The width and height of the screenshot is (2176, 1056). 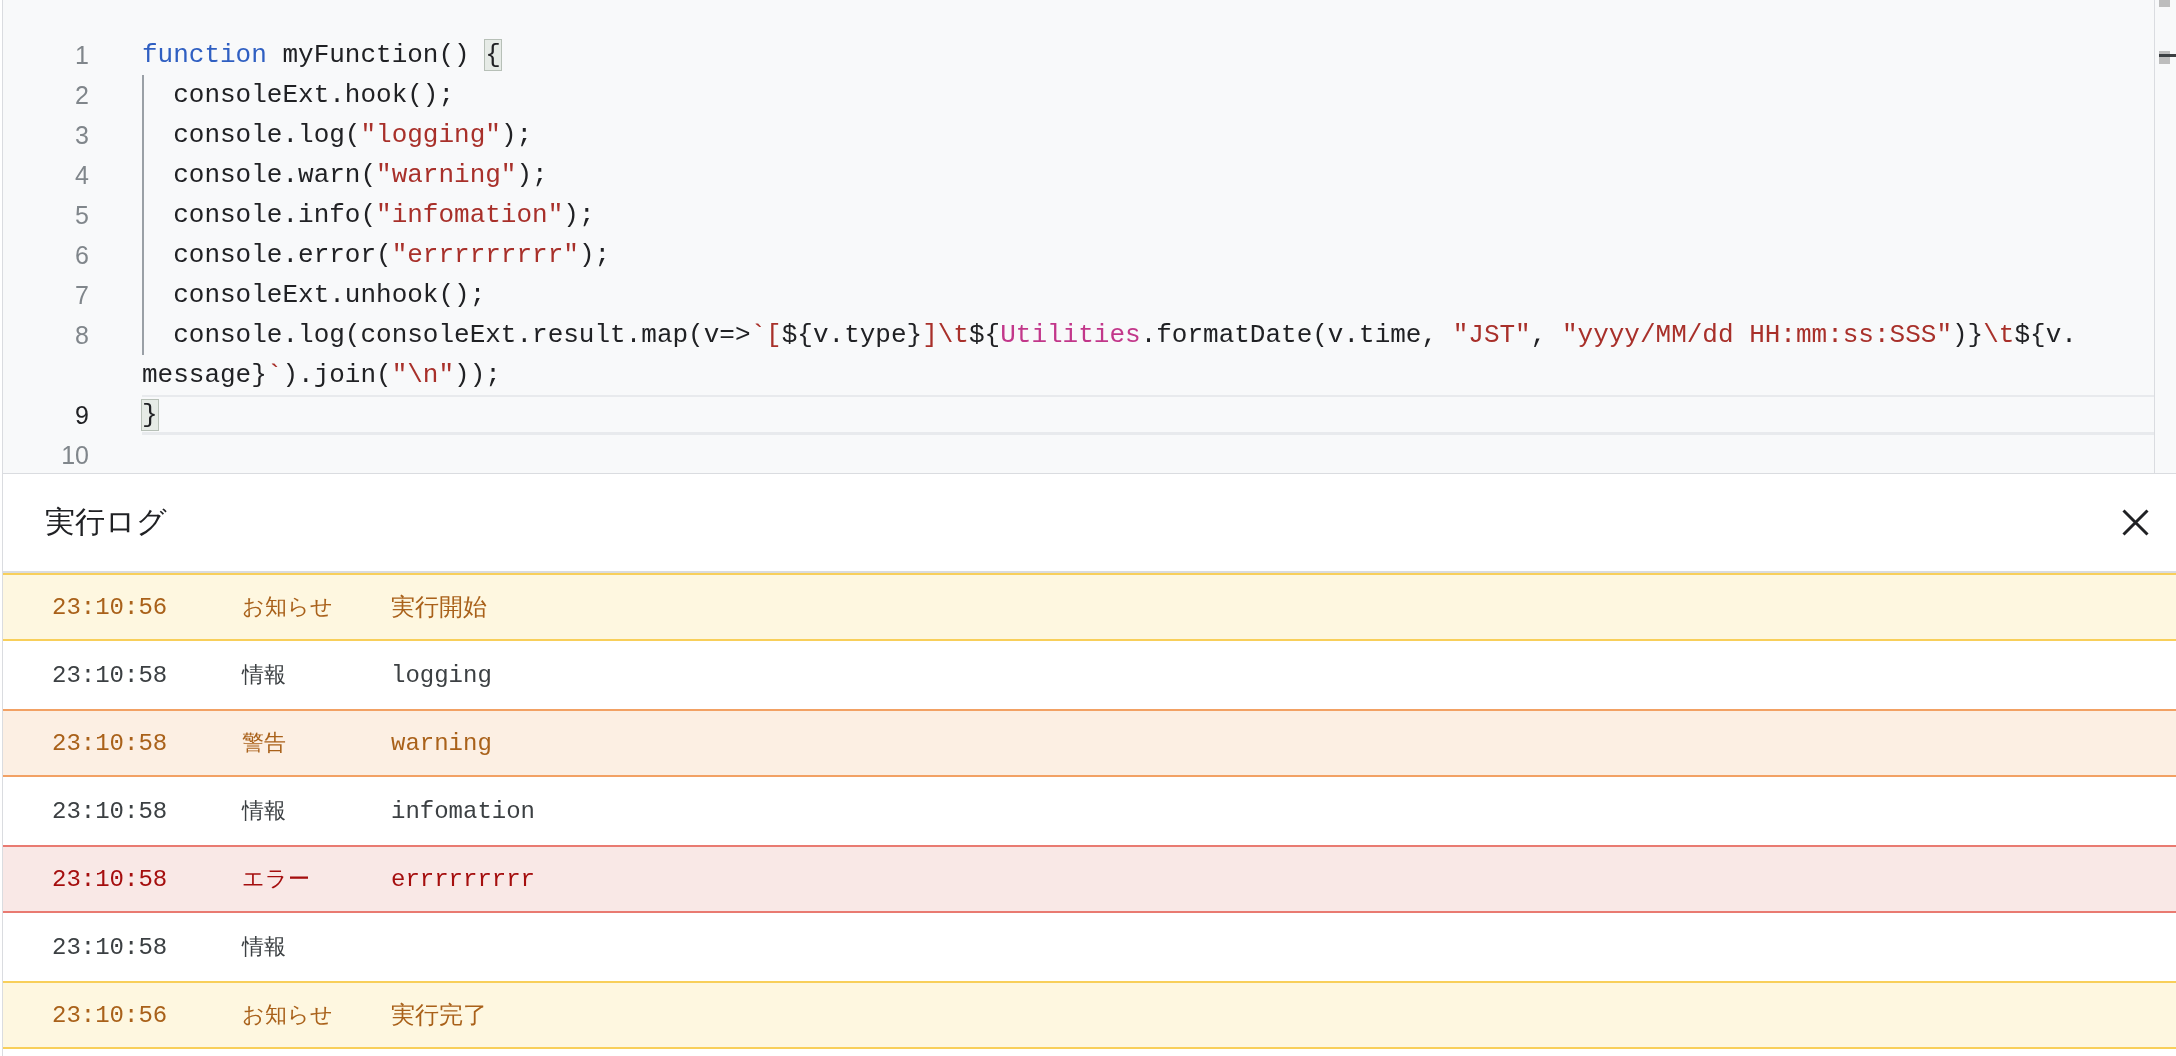 I want to click on line-number: 7, so click(x=82, y=295).